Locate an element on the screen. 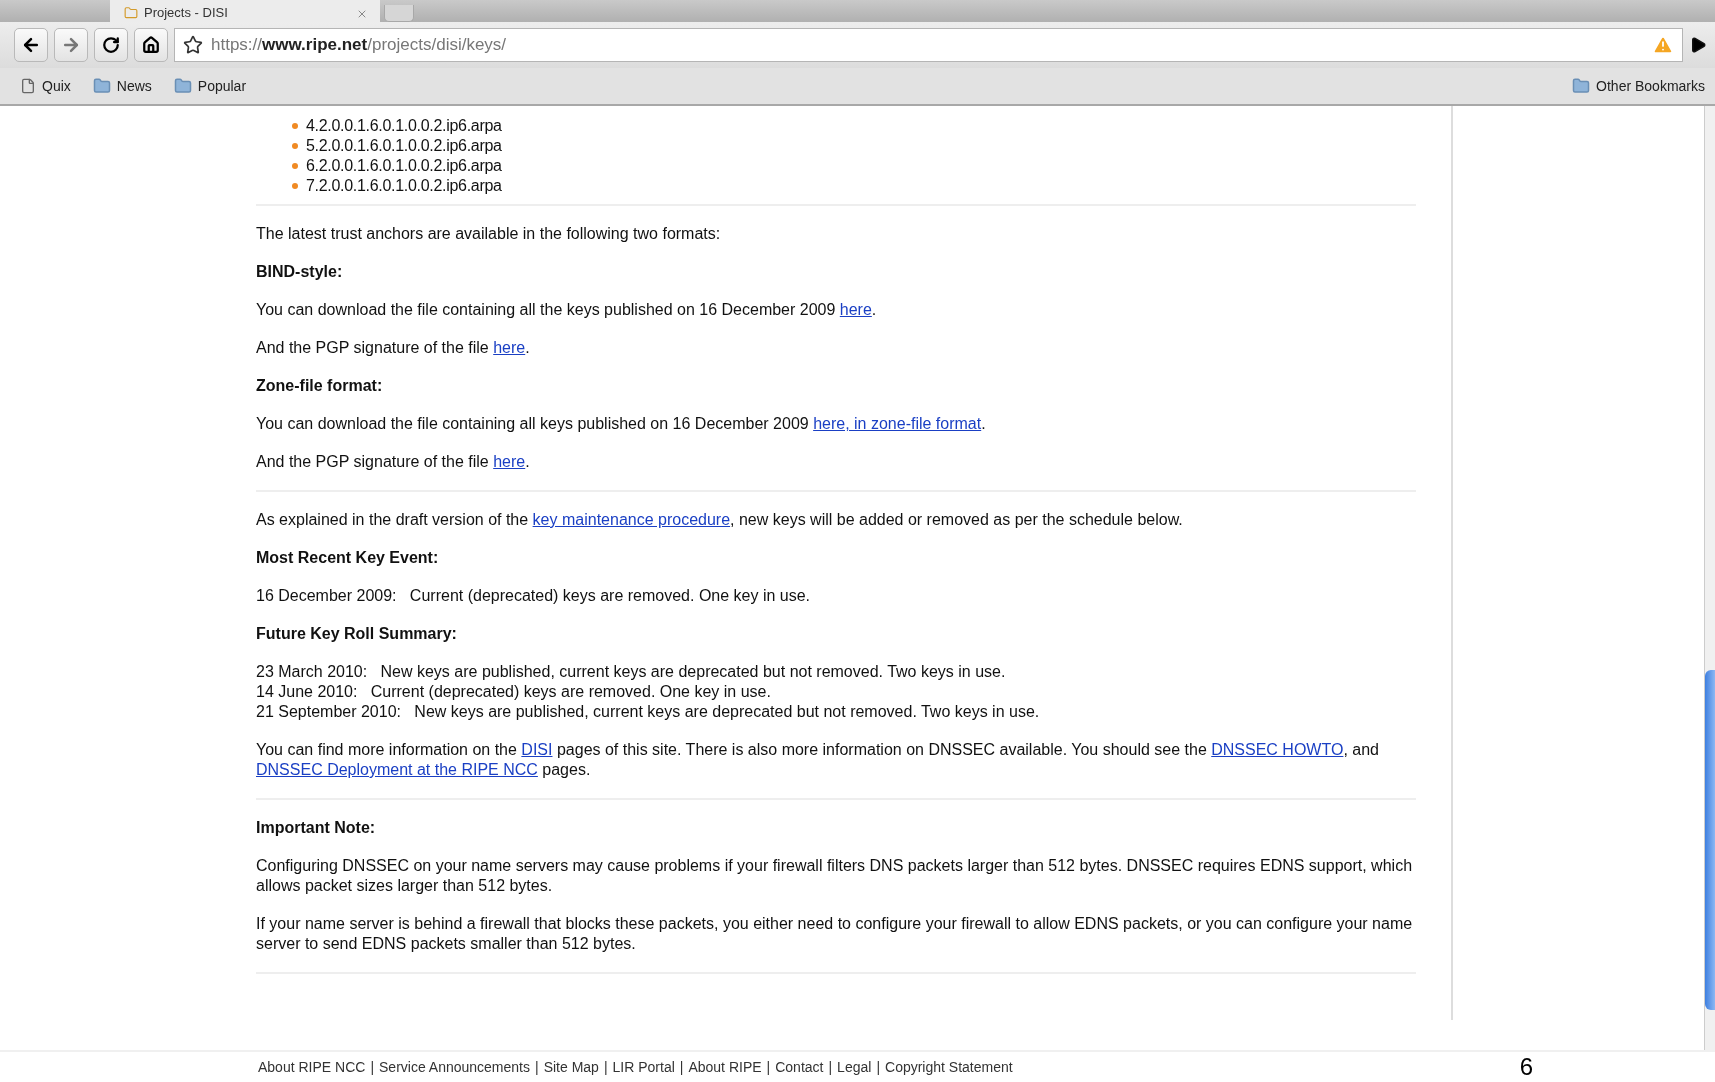 This screenshot has height=1082, width=1715. section-heading: Important Note: is located at coordinates (316, 828).